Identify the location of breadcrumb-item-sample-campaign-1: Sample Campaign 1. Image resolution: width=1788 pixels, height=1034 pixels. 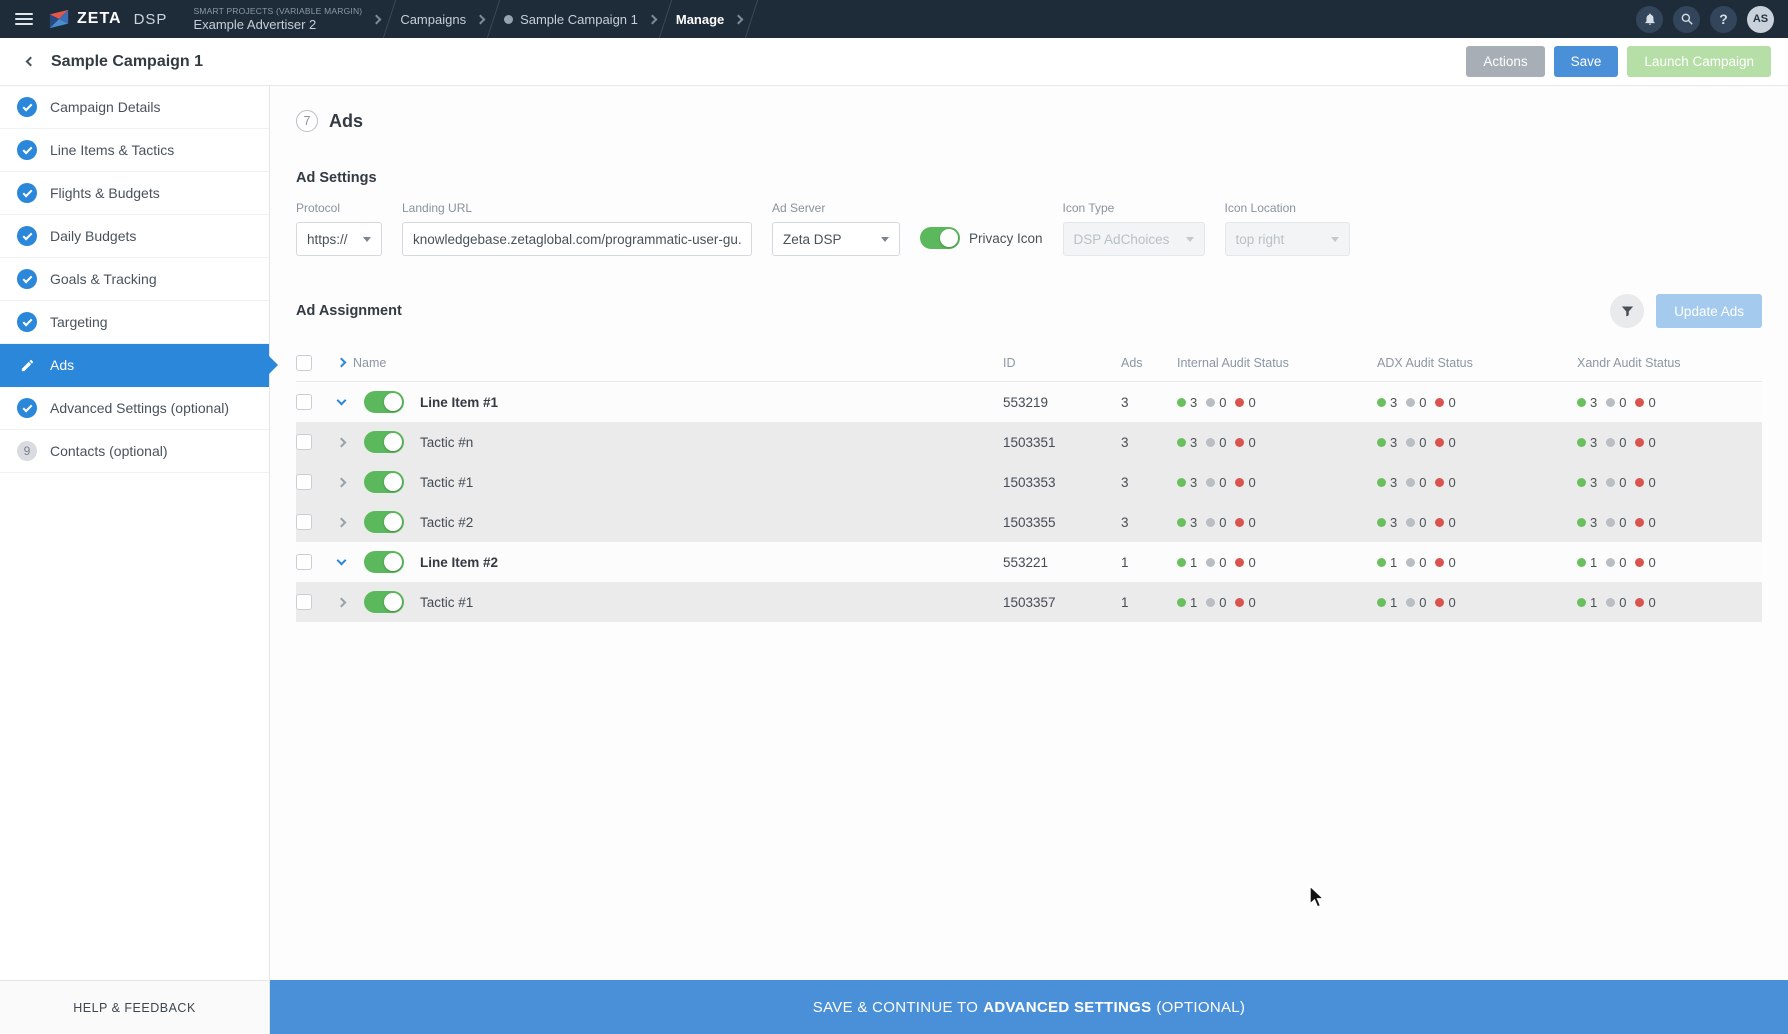
(571, 19).